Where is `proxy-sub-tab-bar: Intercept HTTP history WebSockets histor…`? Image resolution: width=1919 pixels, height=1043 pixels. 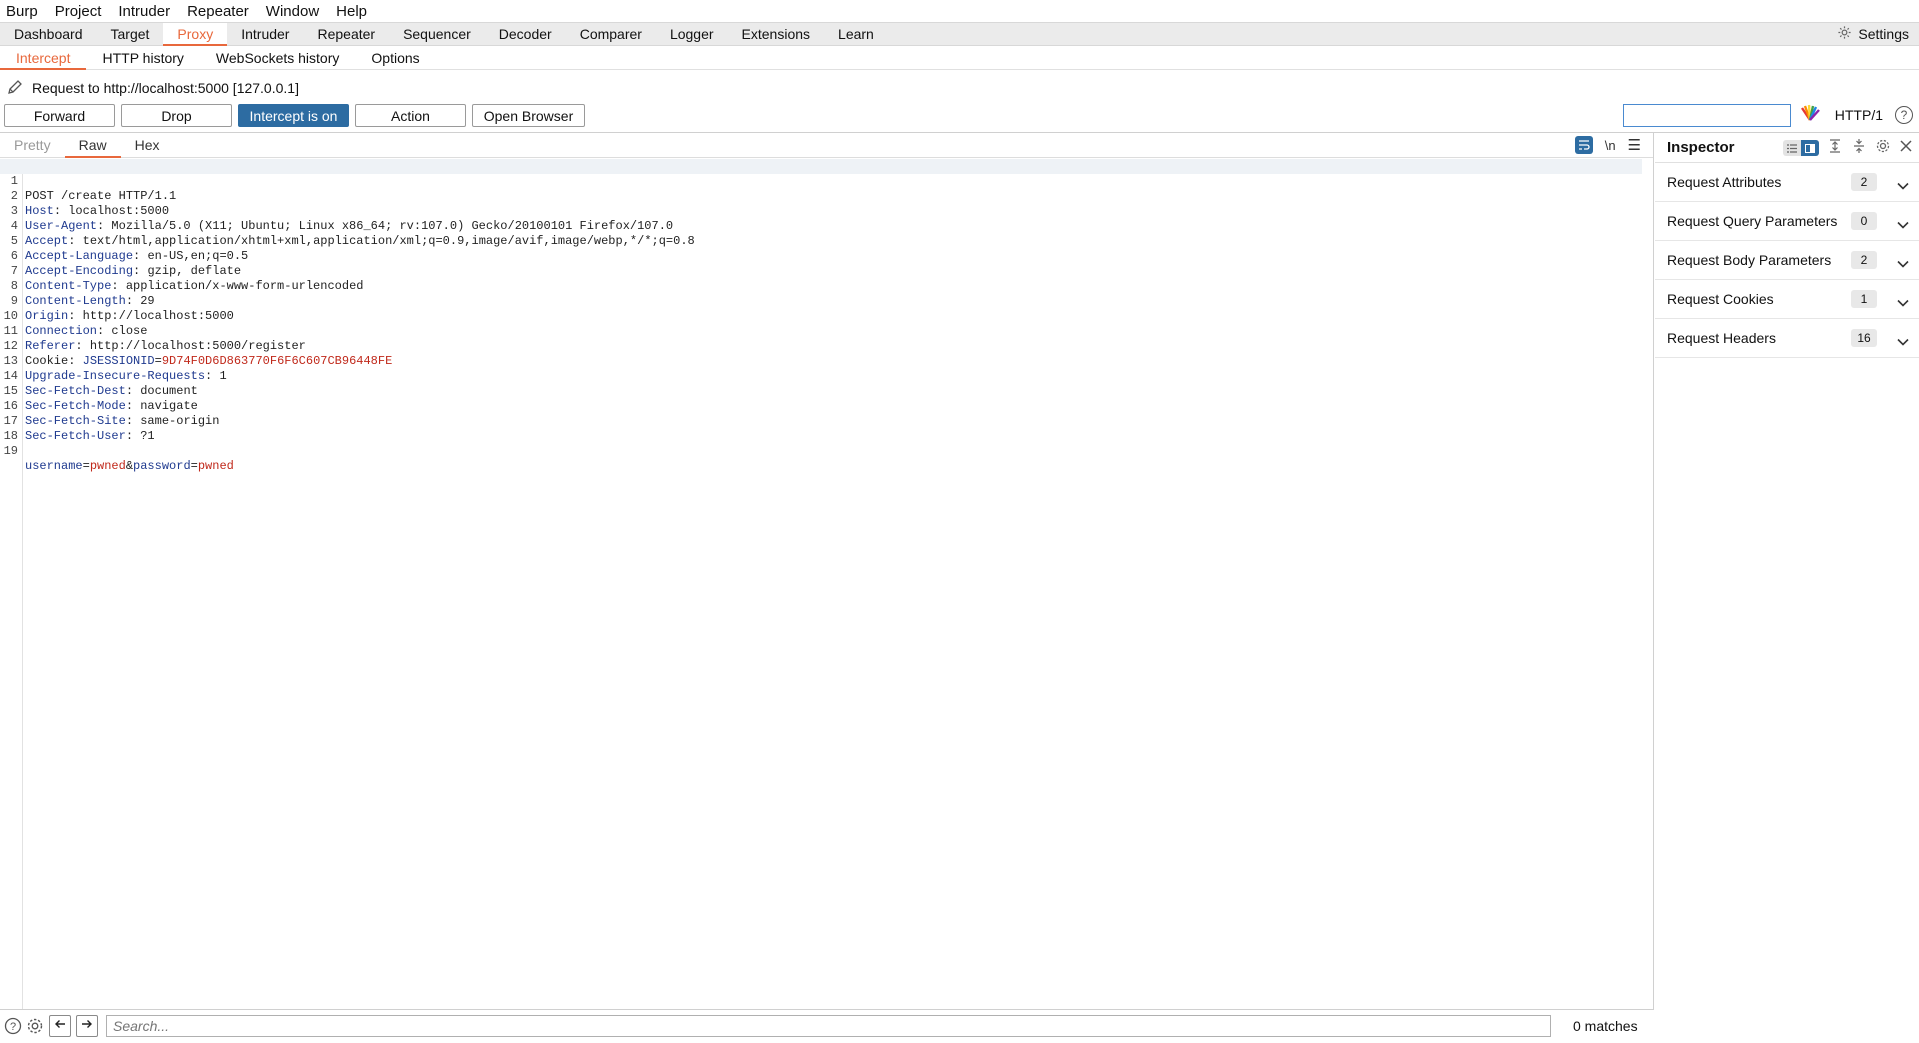 proxy-sub-tab-bar: Intercept HTTP history WebSockets histor… is located at coordinates (959, 58).